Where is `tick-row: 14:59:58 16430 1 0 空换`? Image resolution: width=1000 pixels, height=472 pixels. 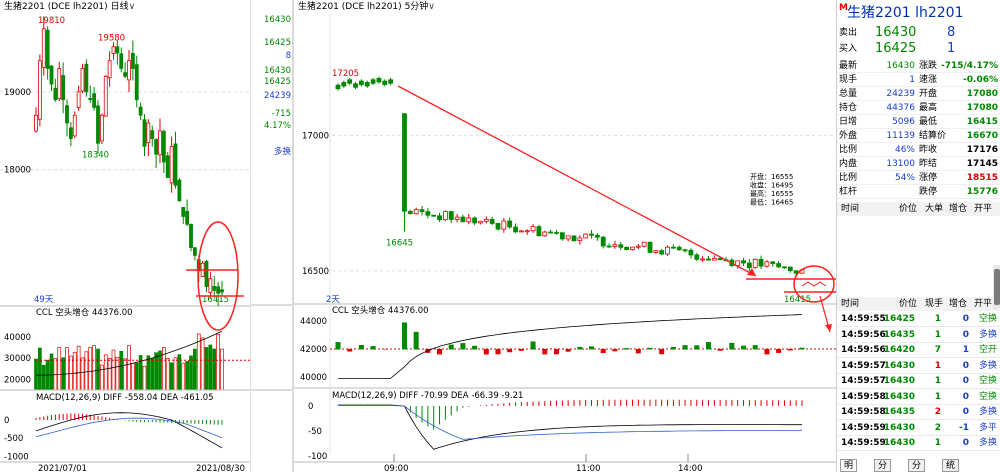 tick-row: 14:59:58 16430 1 0 空换 is located at coordinates (918, 397).